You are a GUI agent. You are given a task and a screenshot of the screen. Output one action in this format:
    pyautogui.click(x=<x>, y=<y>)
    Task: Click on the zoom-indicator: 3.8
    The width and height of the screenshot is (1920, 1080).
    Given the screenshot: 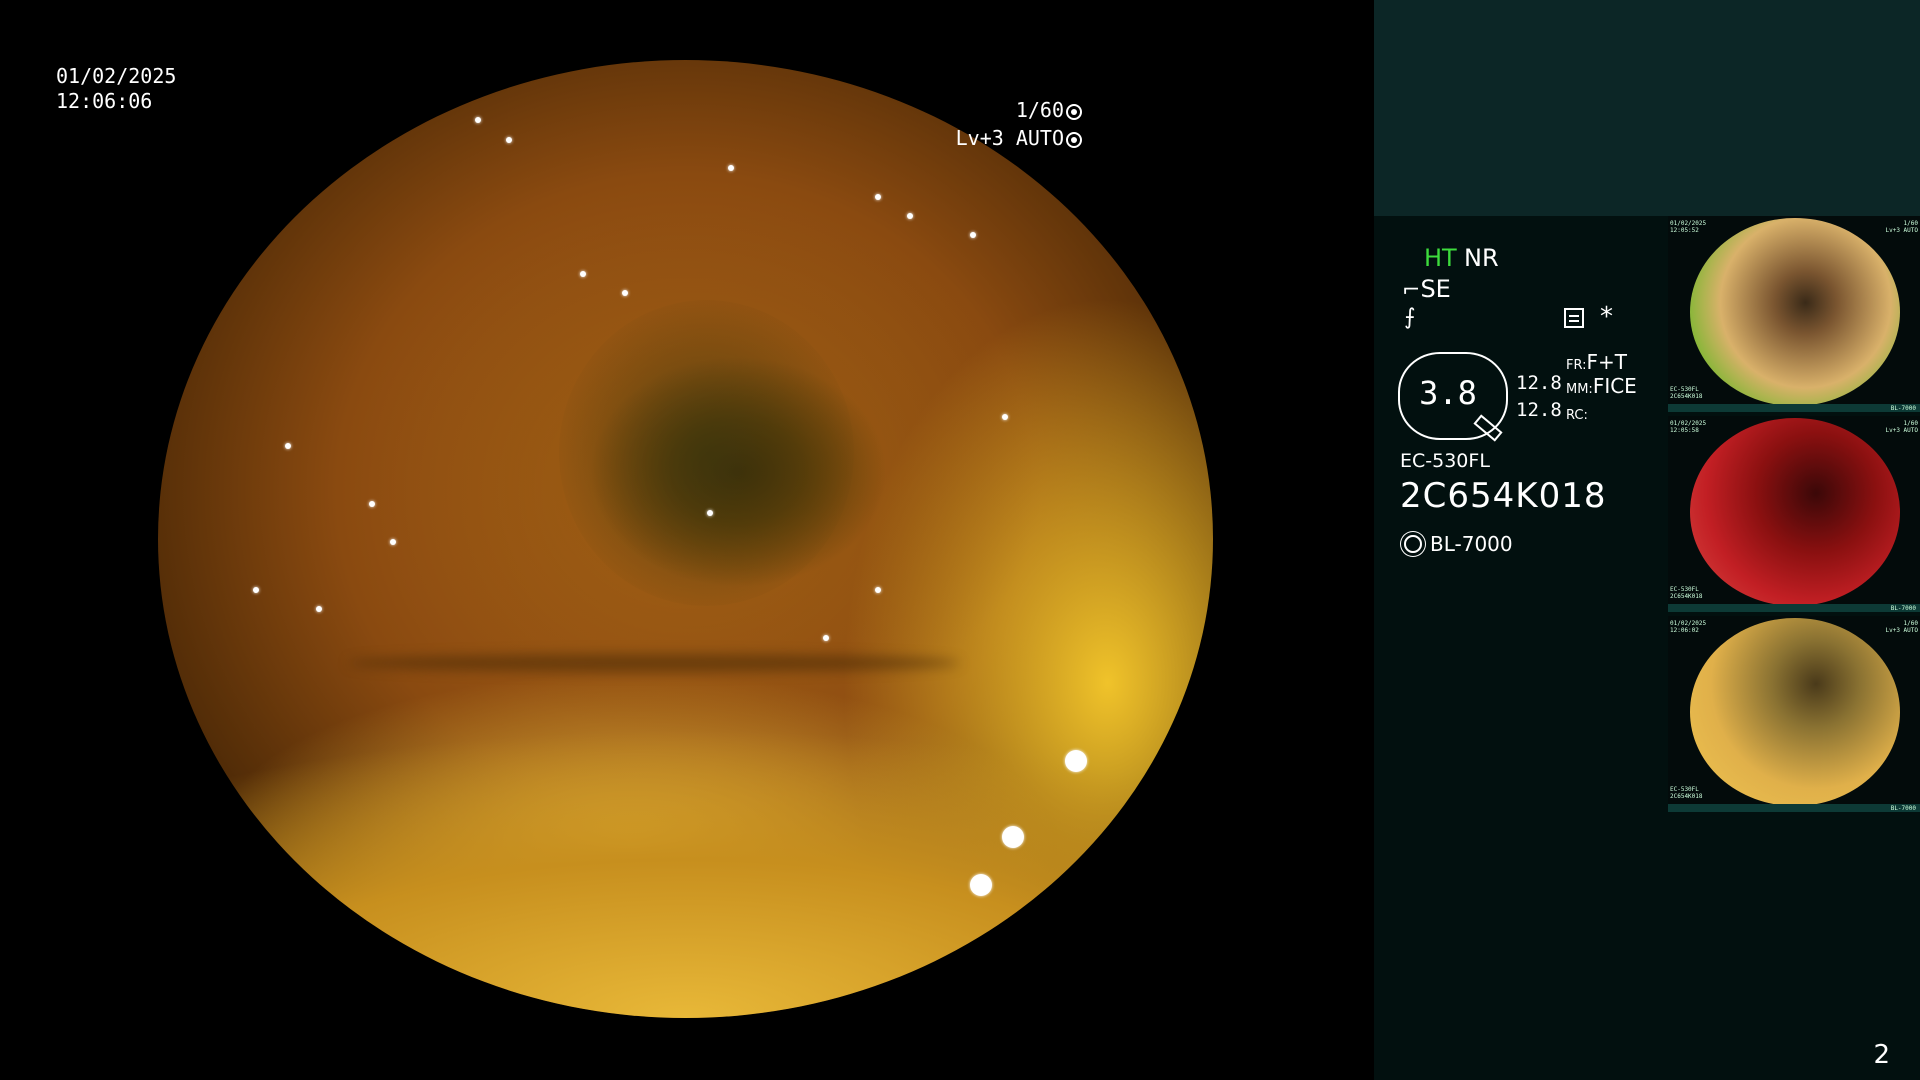 What is the action you would take?
    pyautogui.click(x=1453, y=397)
    